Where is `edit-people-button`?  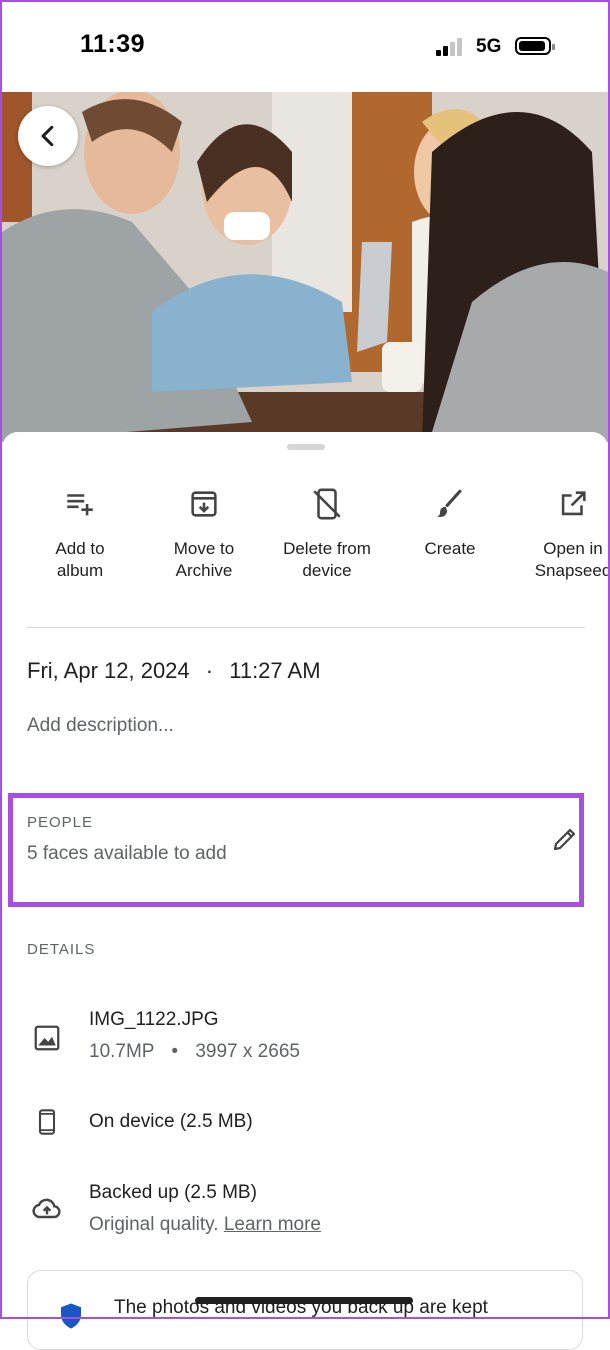 edit-people-button is located at coordinates (565, 839).